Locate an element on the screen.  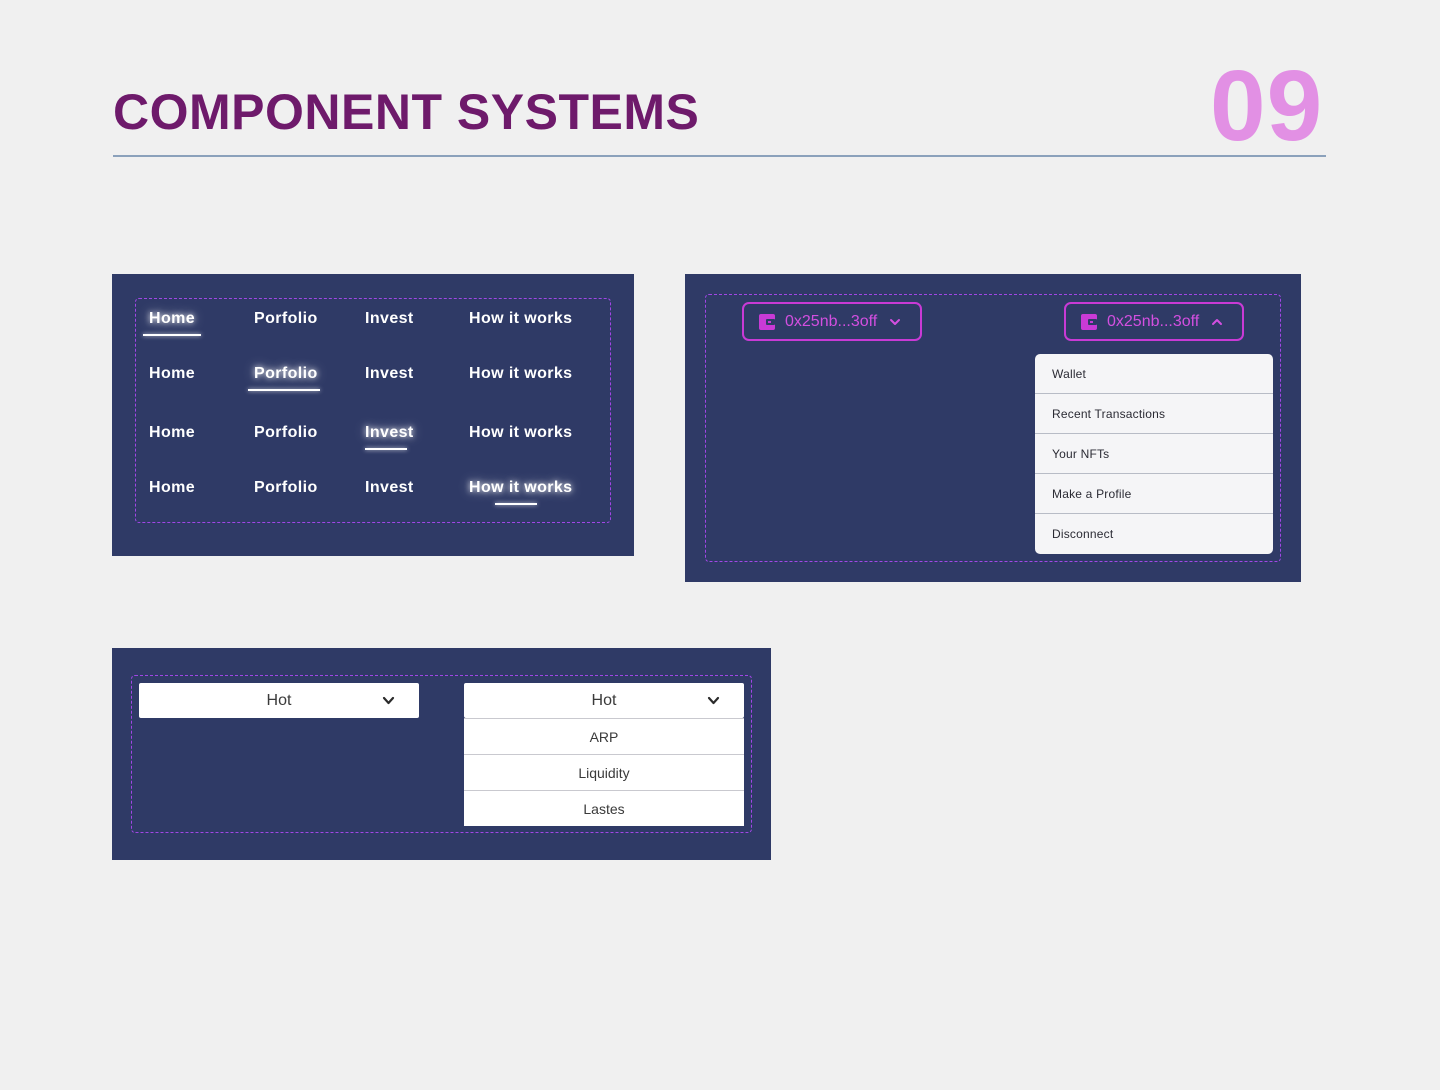
menu-item-your-nfts: Your NFTs is located at coordinates (1154, 454).